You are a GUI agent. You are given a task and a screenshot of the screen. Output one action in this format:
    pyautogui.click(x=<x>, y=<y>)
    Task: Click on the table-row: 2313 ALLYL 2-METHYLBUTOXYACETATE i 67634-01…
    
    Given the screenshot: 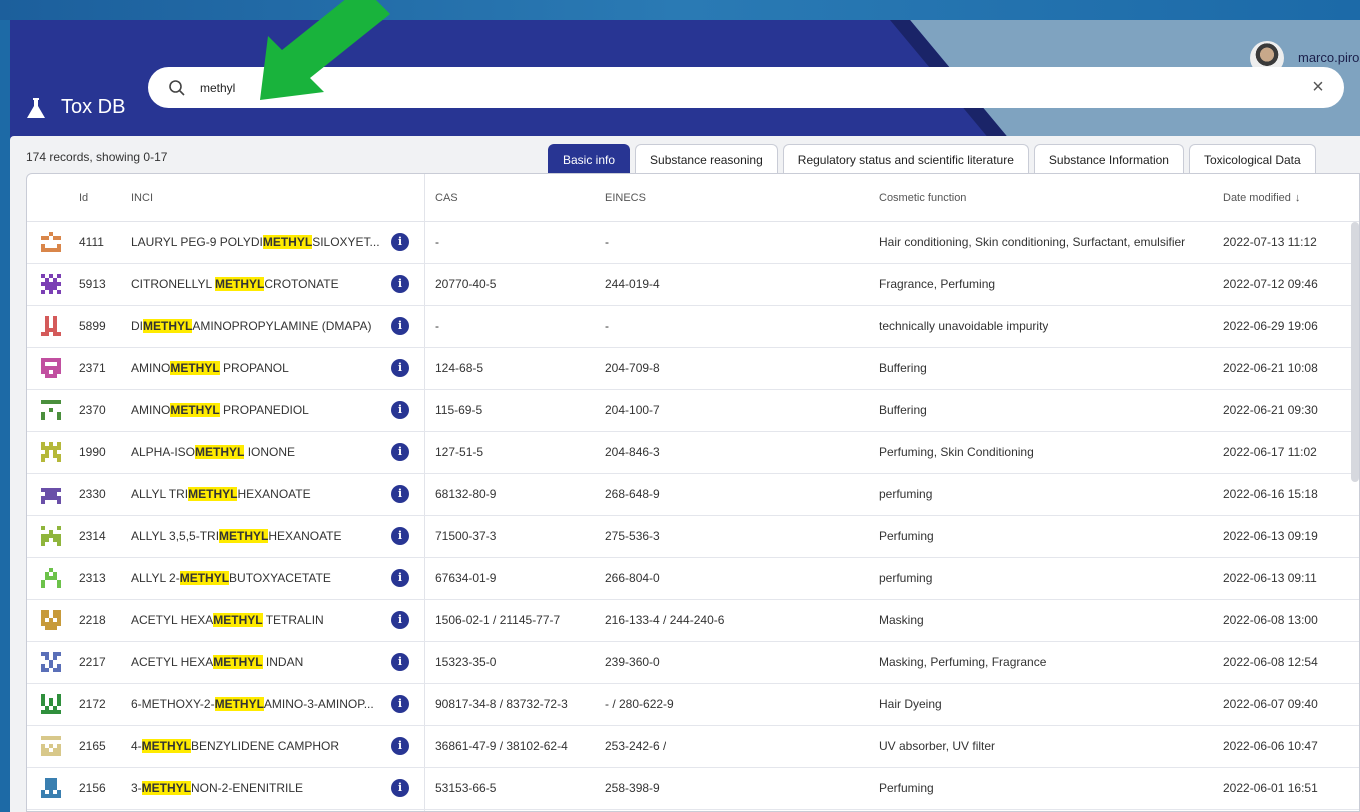 What is the action you would take?
    pyautogui.click(x=693, y=579)
    